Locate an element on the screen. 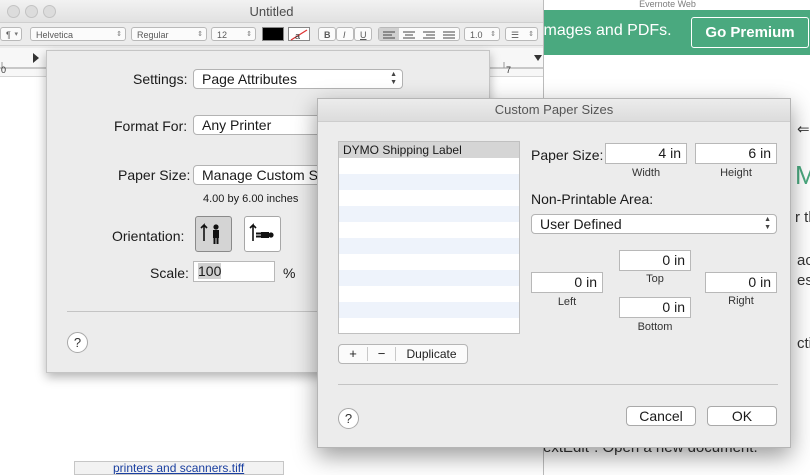  attachment-file-link: printers and scanners.tiff is located at coordinates (179, 468).